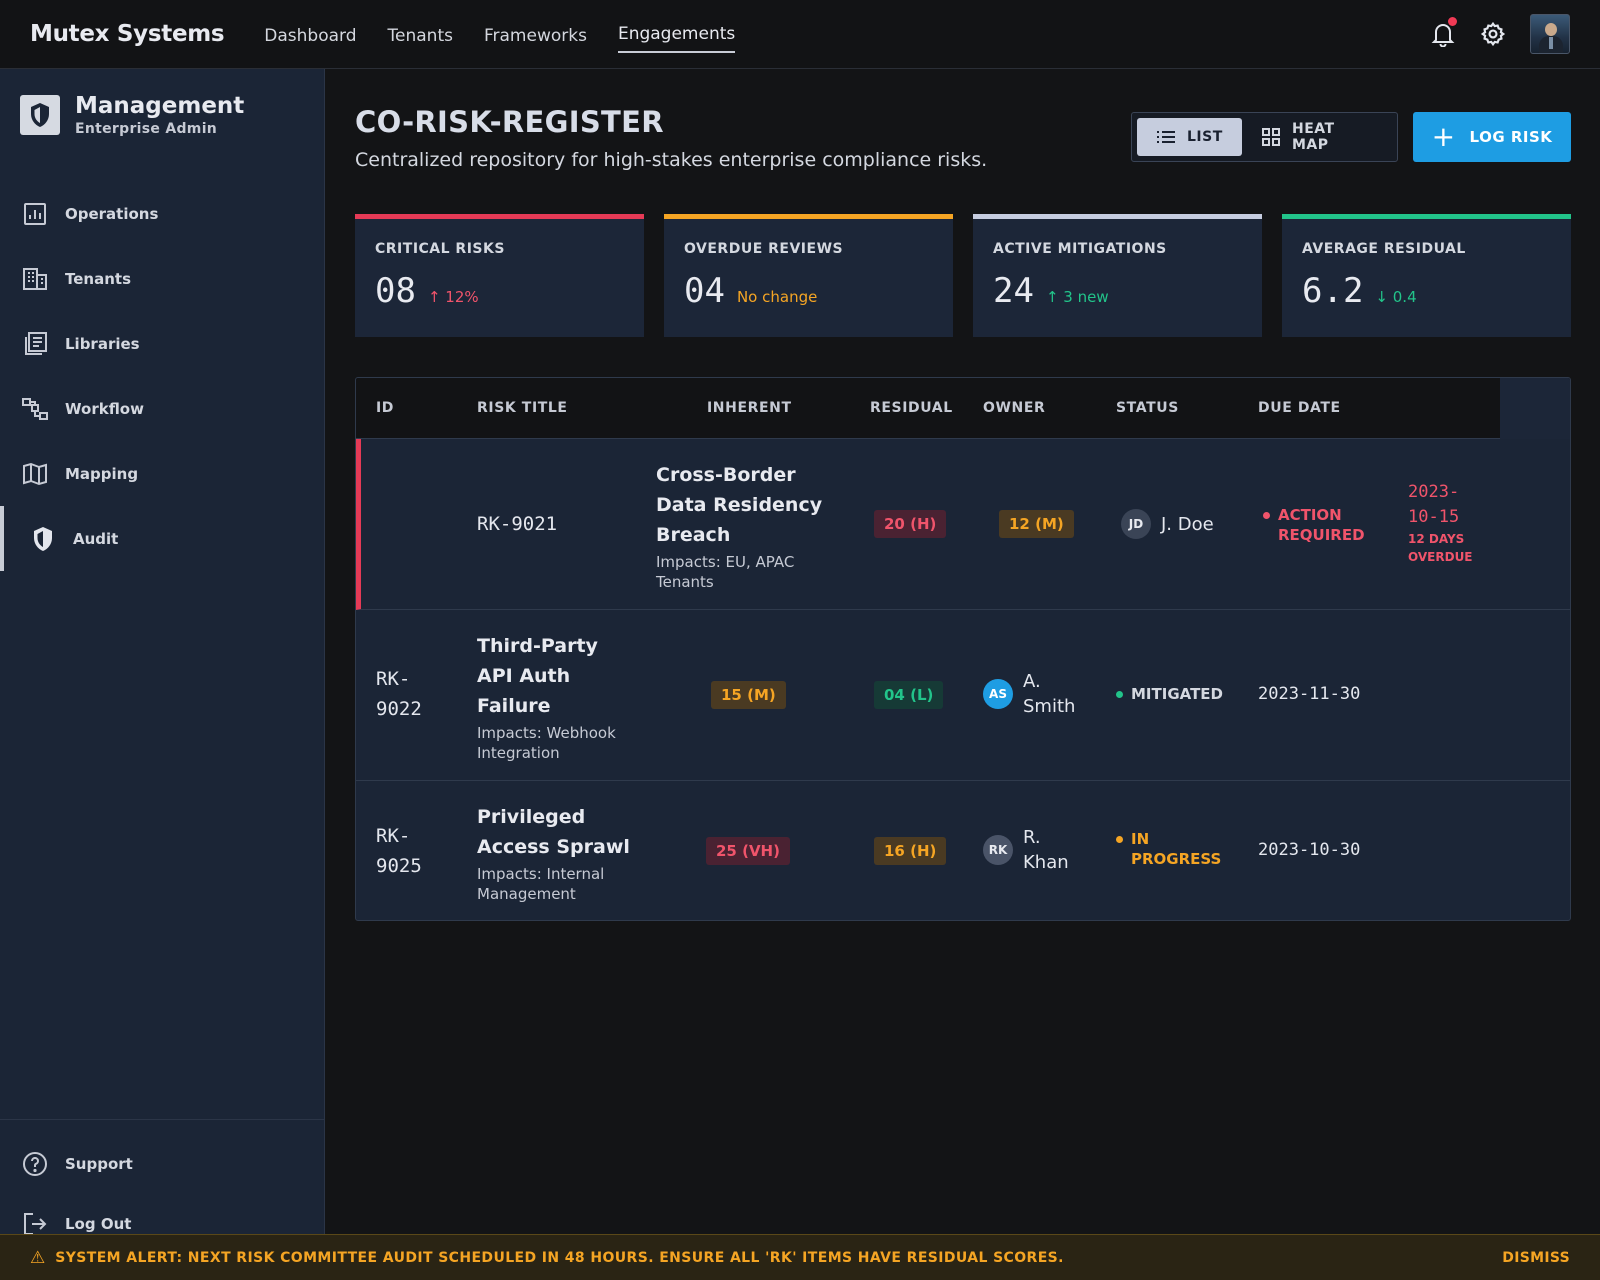 The height and width of the screenshot is (1280, 1600). Describe the element at coordinates (509, 122) in the screenshot. I see `page-title: CO-RISK-REGISTER` at that location.